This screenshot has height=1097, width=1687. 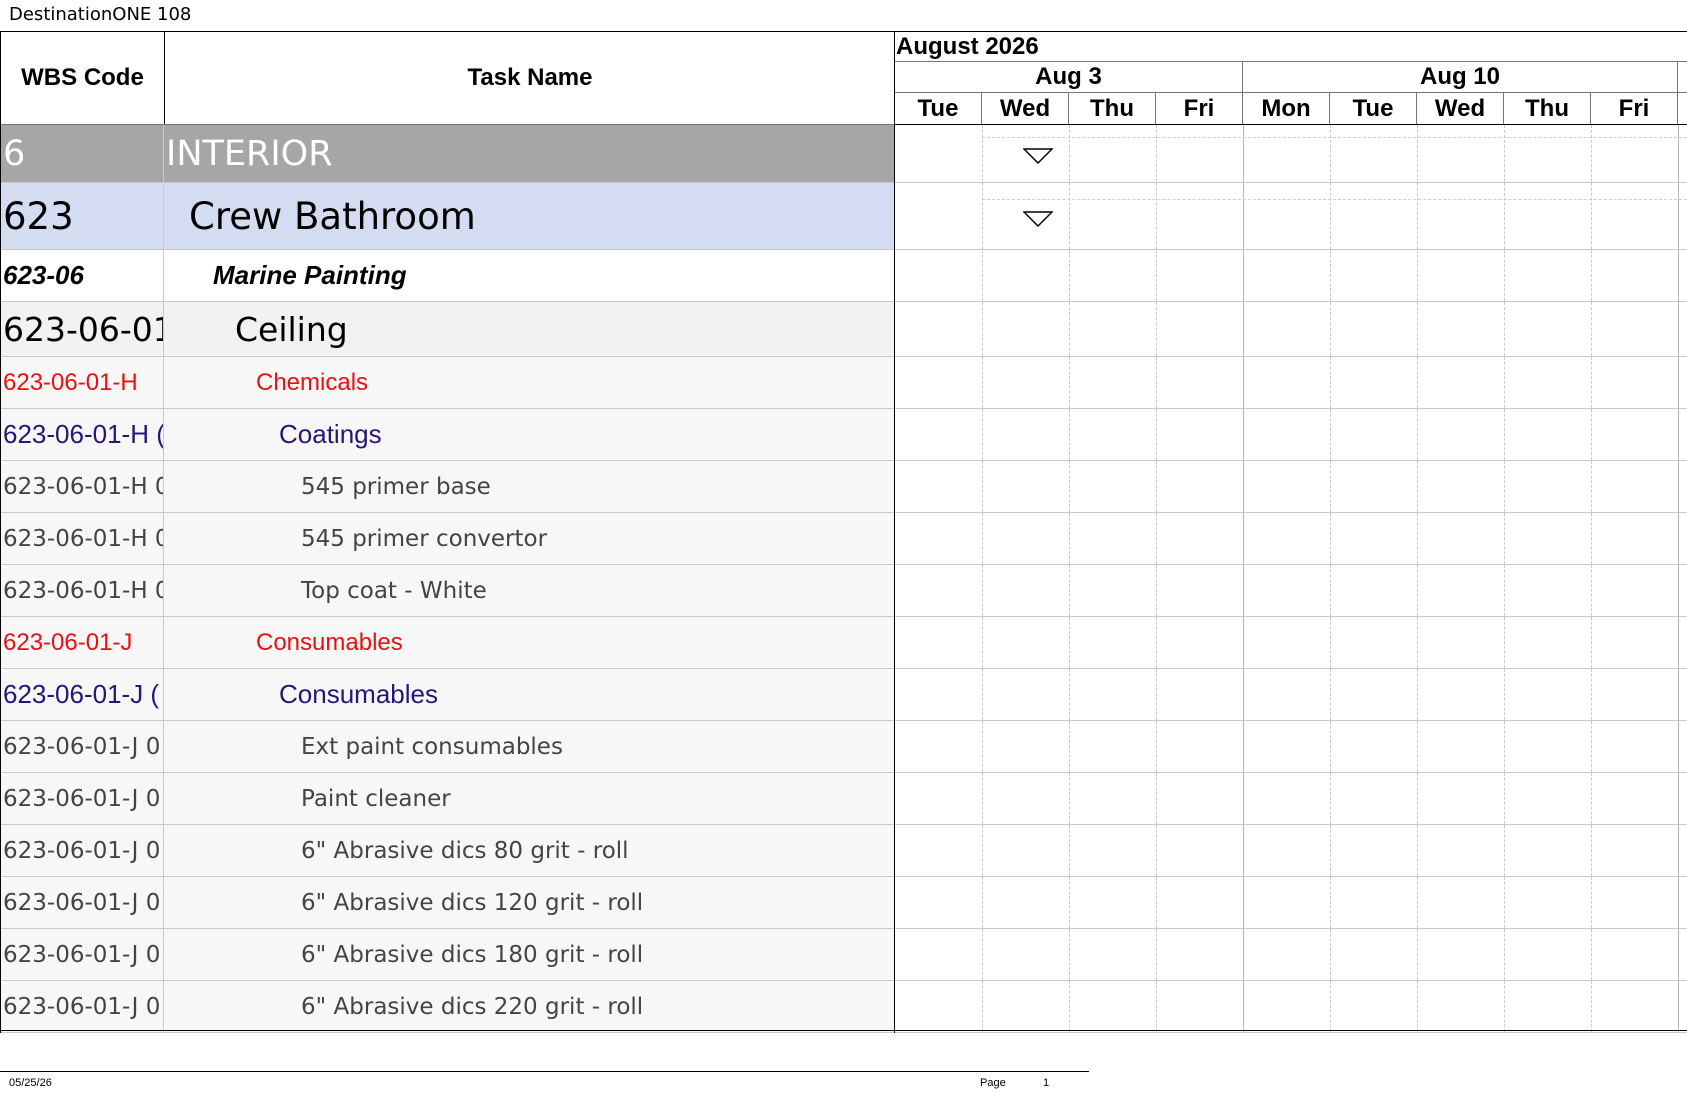 I want to click on week-header: Aug 3 Aug 10, so click(x=1291, y=77).